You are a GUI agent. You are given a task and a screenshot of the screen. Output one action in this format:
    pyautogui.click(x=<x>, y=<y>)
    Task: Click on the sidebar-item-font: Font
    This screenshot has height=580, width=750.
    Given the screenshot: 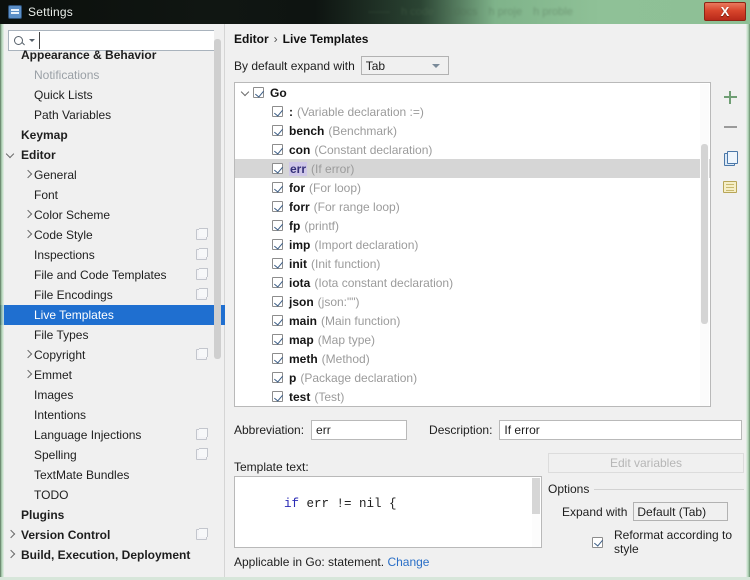 What is the action you would take?
    pyautogui.click(x=112, y=195)
    